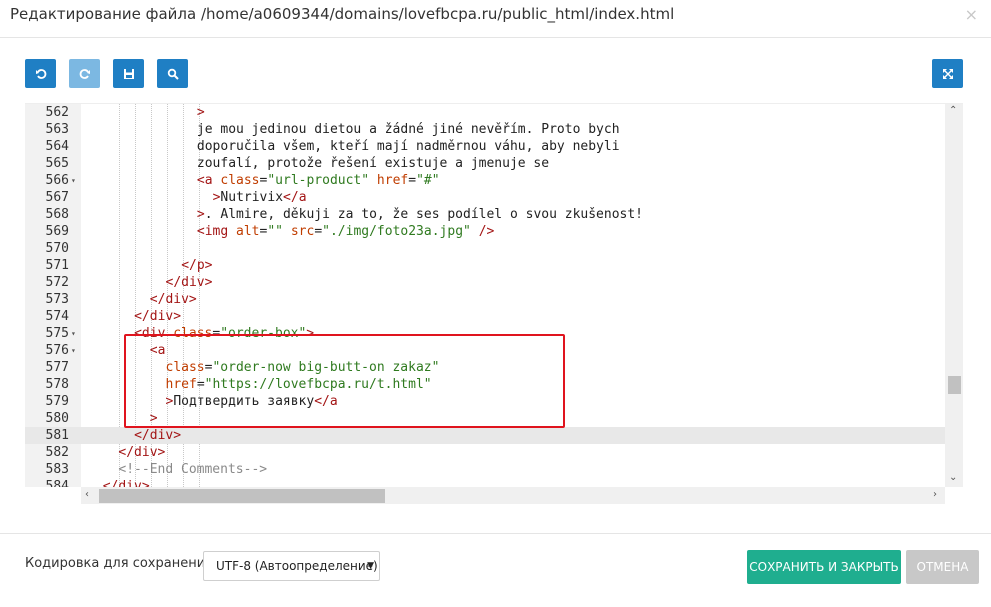  I want to click on line-number: 572, so click(57, 282).